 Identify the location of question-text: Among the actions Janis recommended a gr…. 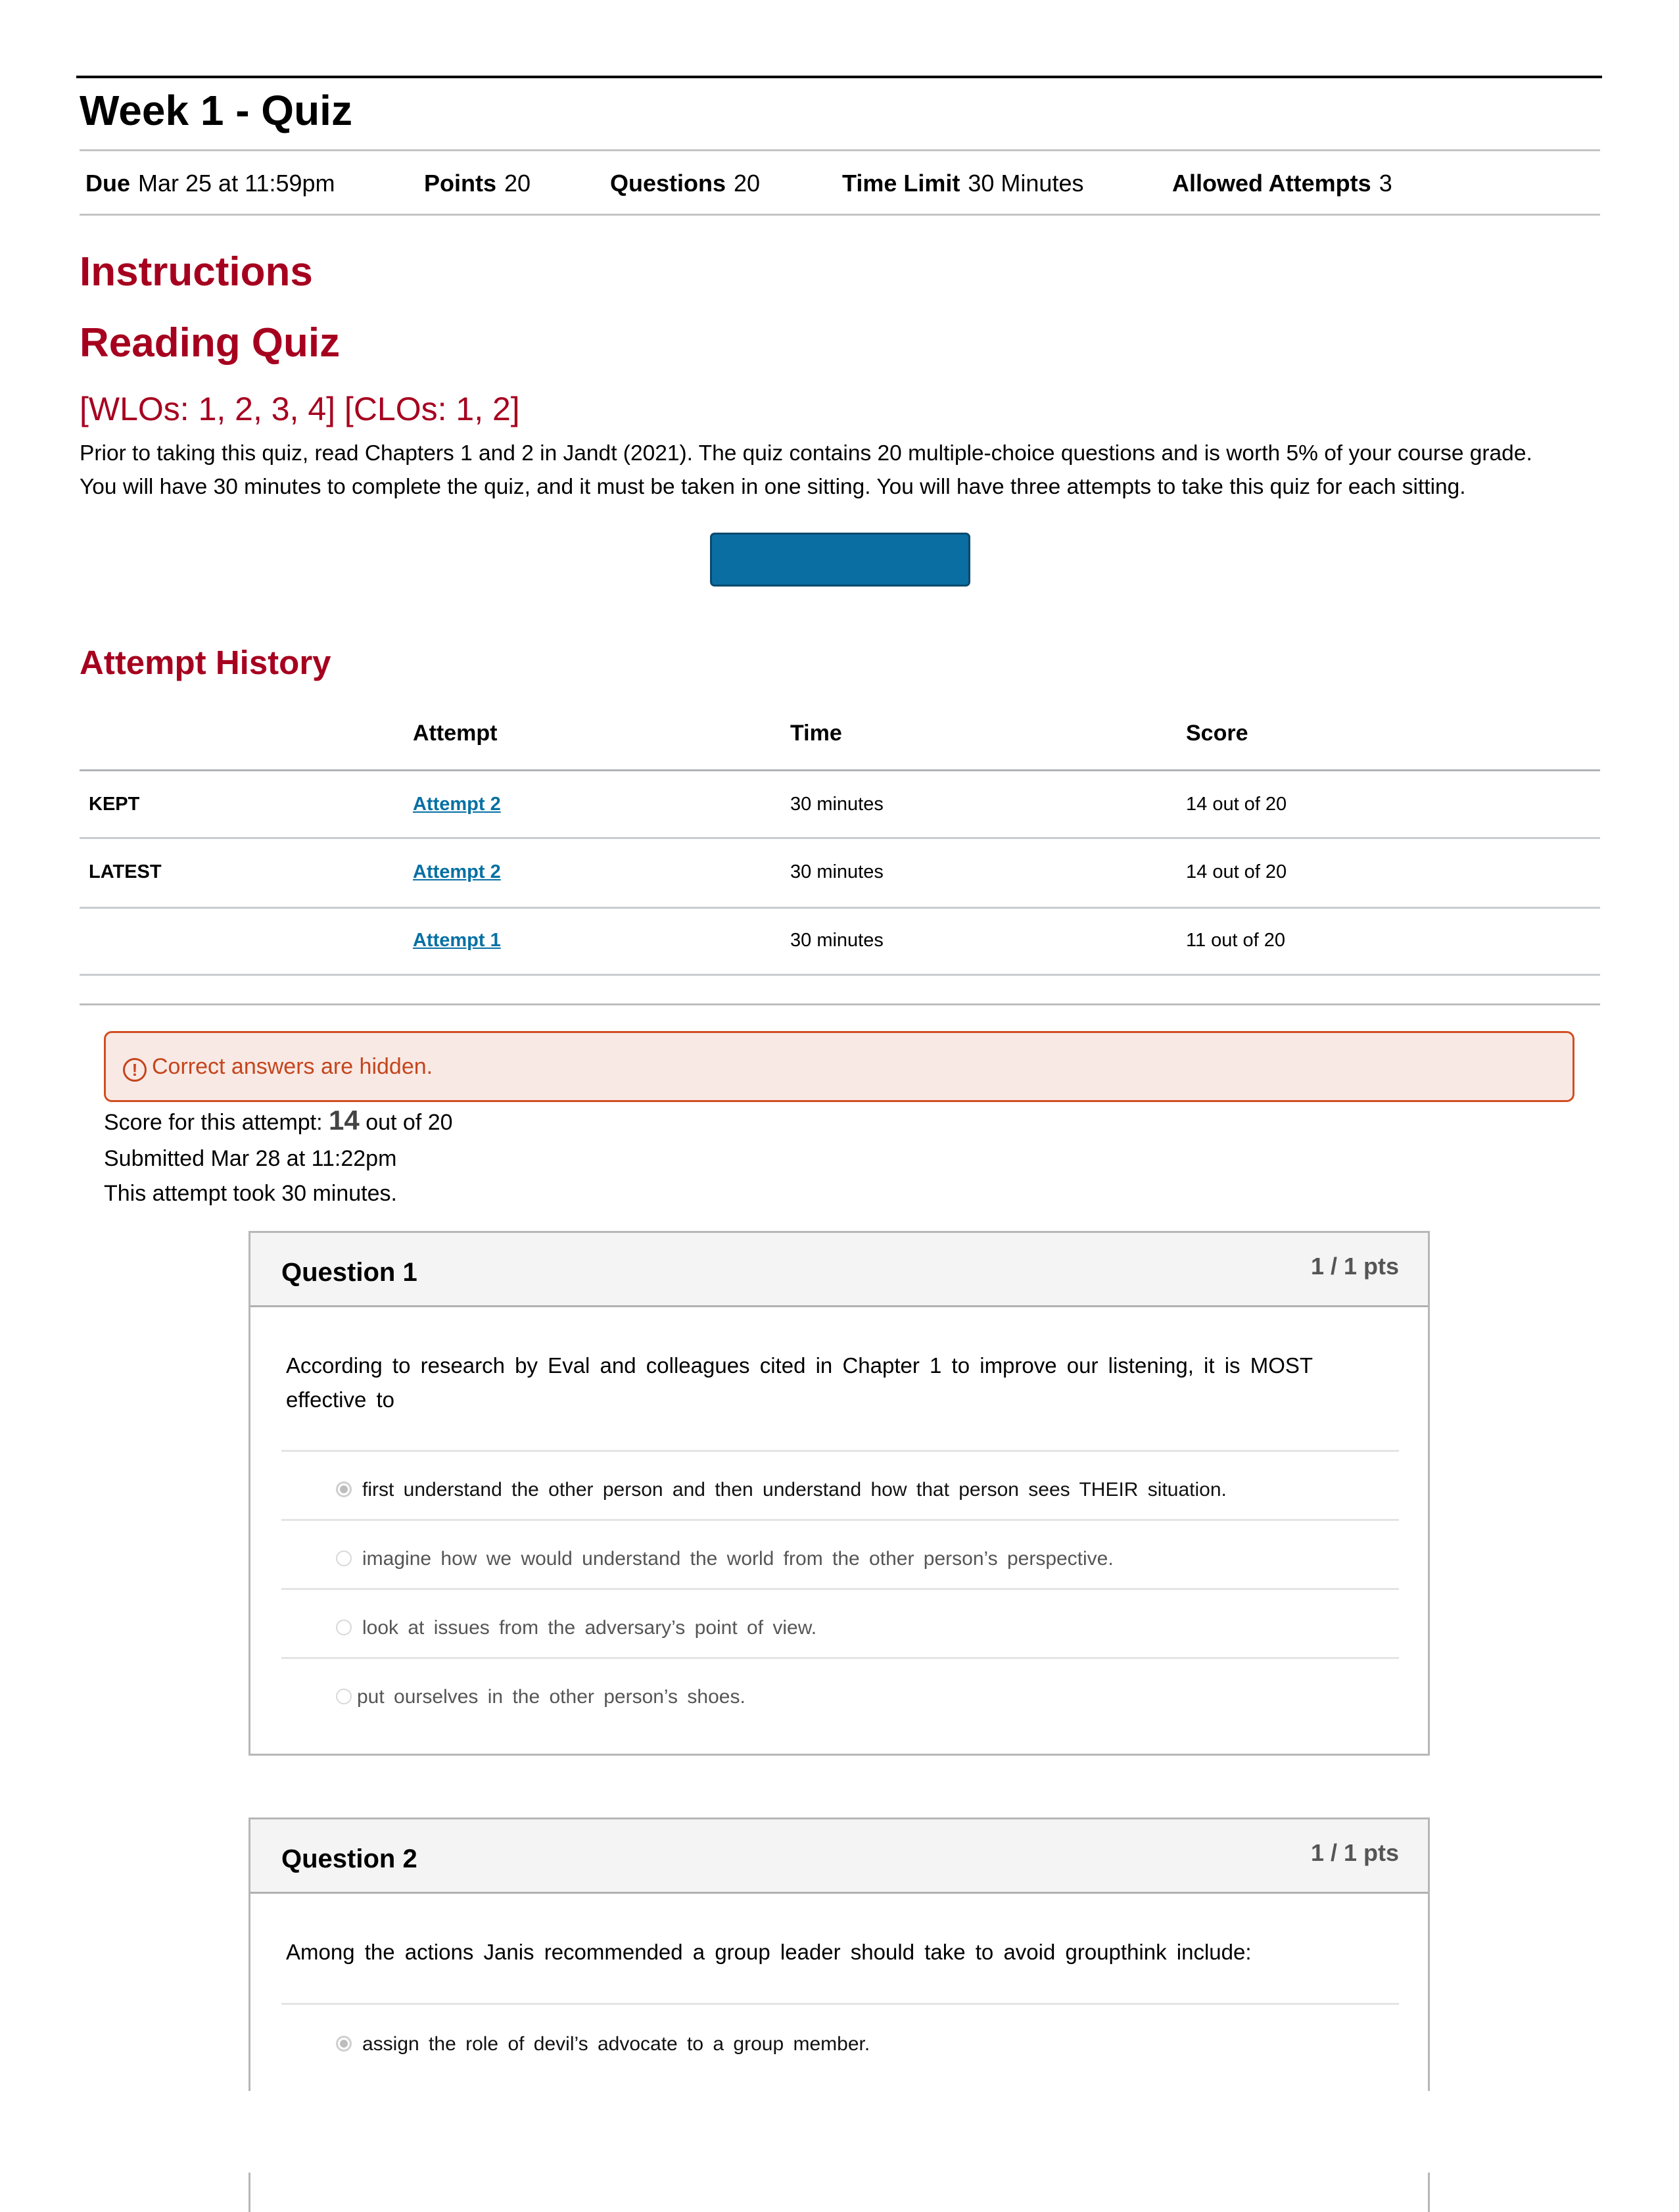
(841, 1952).